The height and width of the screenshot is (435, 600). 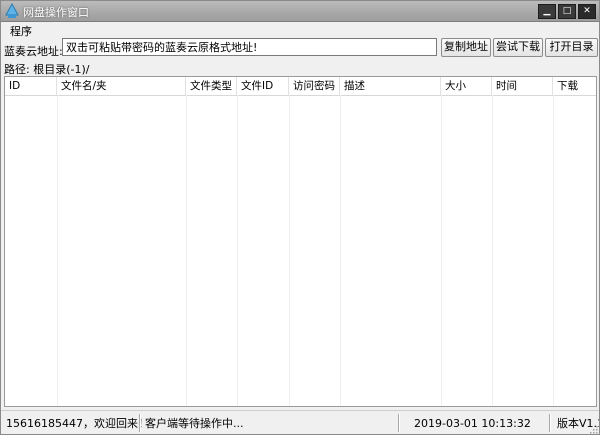 What do you see at coordinates (472, 423) in the screenshot?
I see `status-datetime: 2019-03-01 10:13:32` at bounding box center [472, 423].